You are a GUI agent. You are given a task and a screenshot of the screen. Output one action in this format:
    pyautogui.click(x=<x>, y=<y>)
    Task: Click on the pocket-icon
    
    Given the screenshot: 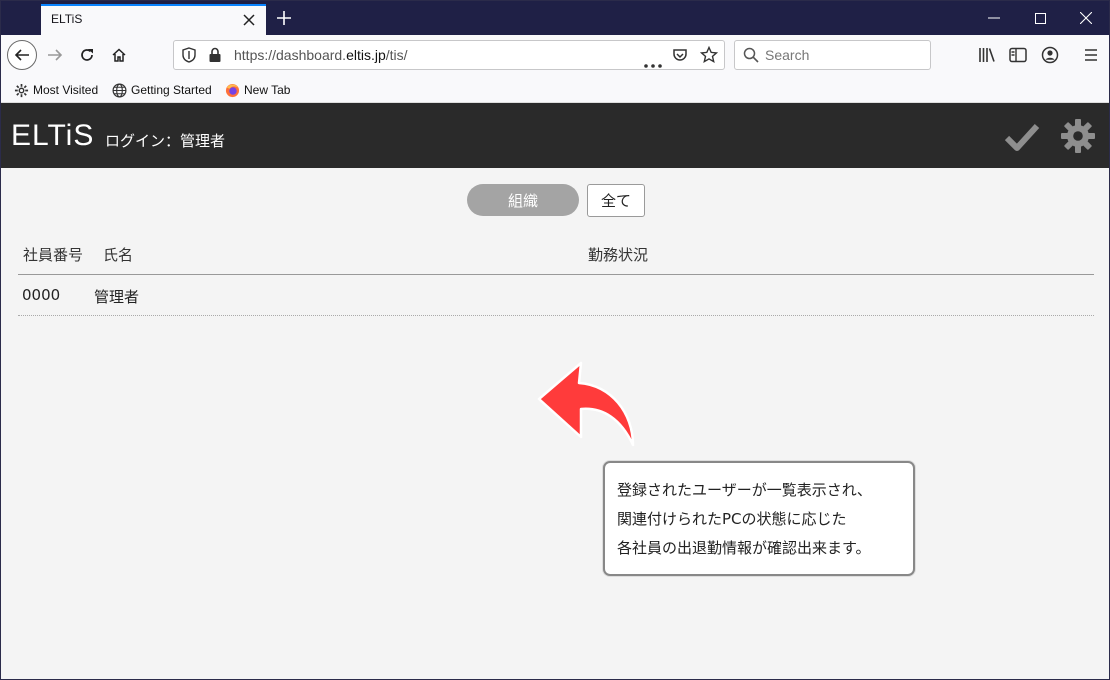 What is the action you would take?
    pyautogui.click(x=680, y=57)
    